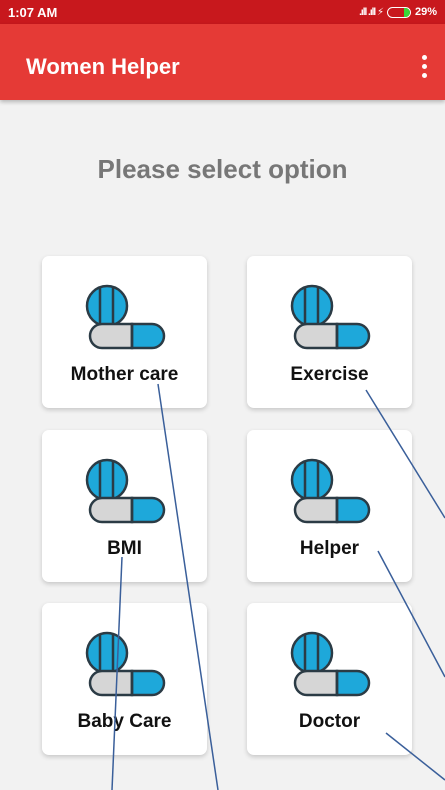  What do you see at coordinates (329, 374) in the screenshot?
I see `option-label: Exercise` at bounding box center [329, 374].